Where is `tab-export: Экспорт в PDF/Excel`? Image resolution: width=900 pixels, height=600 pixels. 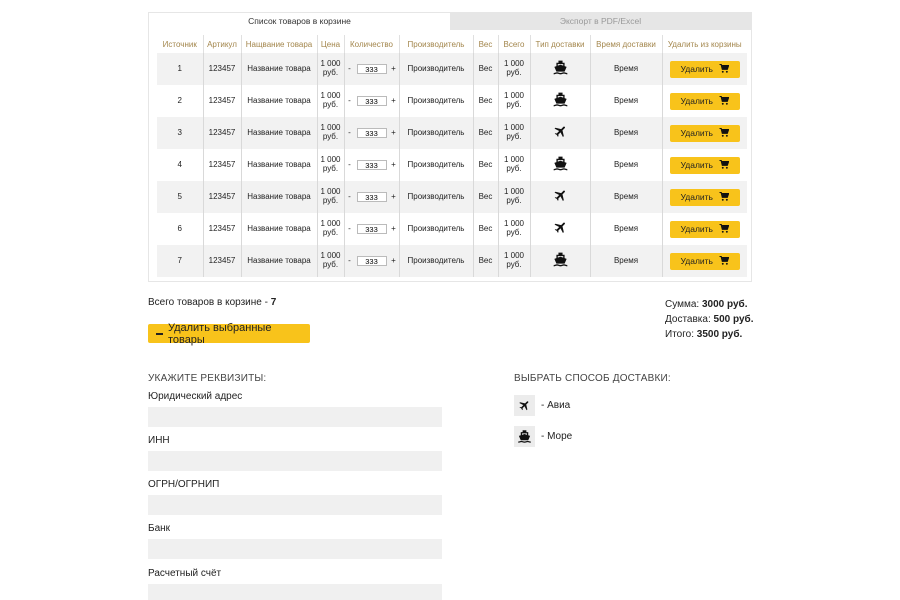 tab-export: Экспорт в PDF/Excel is located at coordinates (600, 21).